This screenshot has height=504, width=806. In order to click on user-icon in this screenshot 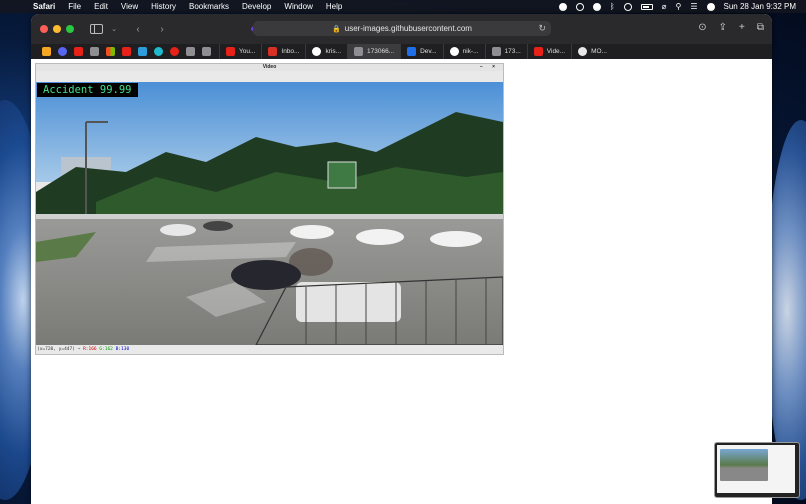, I will do `click(627, 6)`.